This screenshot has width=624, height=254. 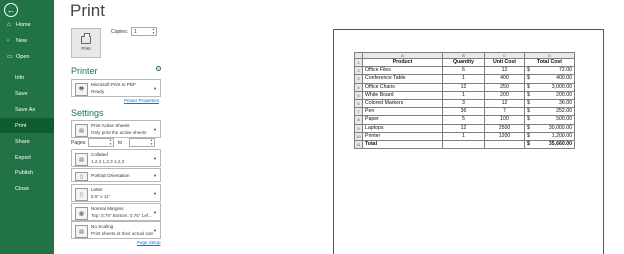 I want to click on sheets-icon: ▤, so click(x=81, y=130).